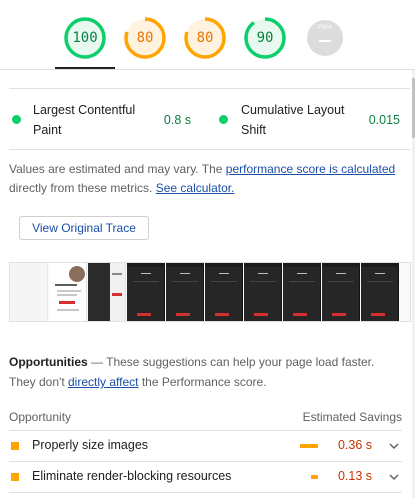 The height and width of the screenshot is (498, 415). I want to click on pwa-dash-icon, so click(325, 41).